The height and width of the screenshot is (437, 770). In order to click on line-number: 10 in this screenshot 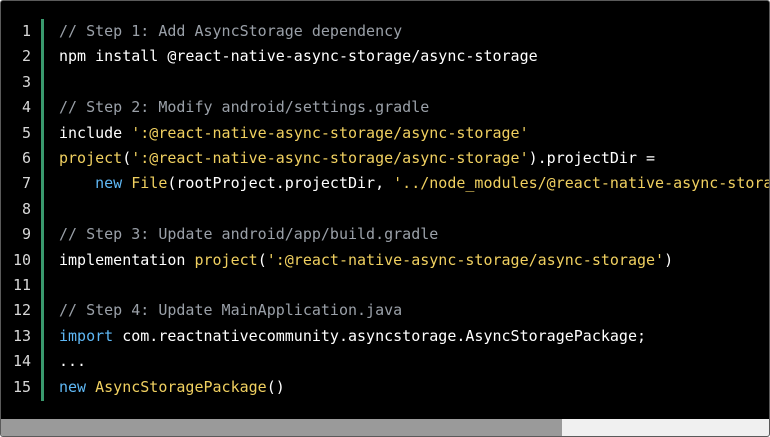, I will do `click(21, 259)`.